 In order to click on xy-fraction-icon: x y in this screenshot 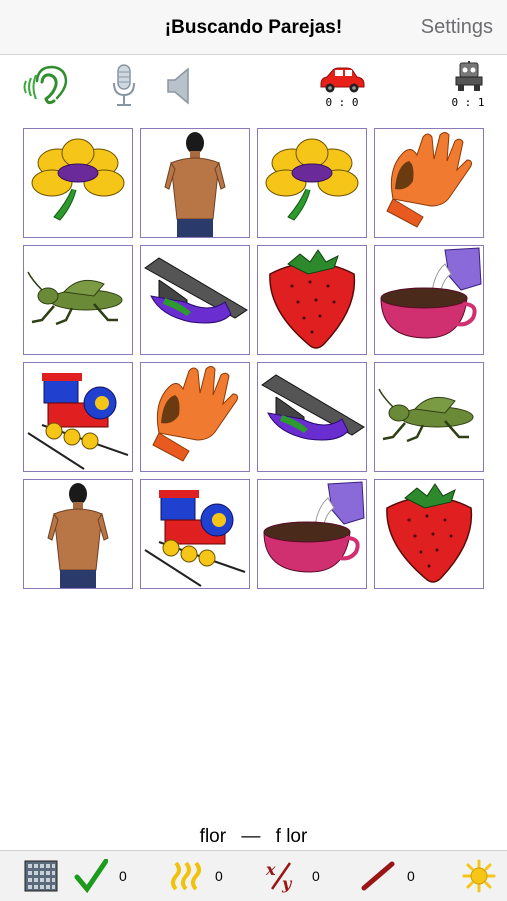, I will do `click(282, 876)`.